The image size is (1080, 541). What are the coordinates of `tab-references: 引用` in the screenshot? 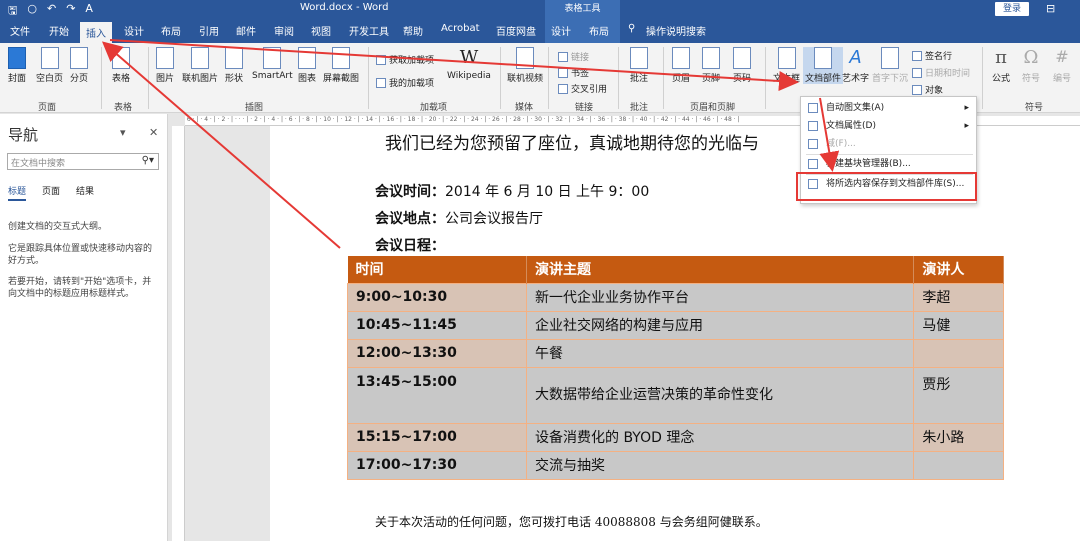 It's located at (209, 30).